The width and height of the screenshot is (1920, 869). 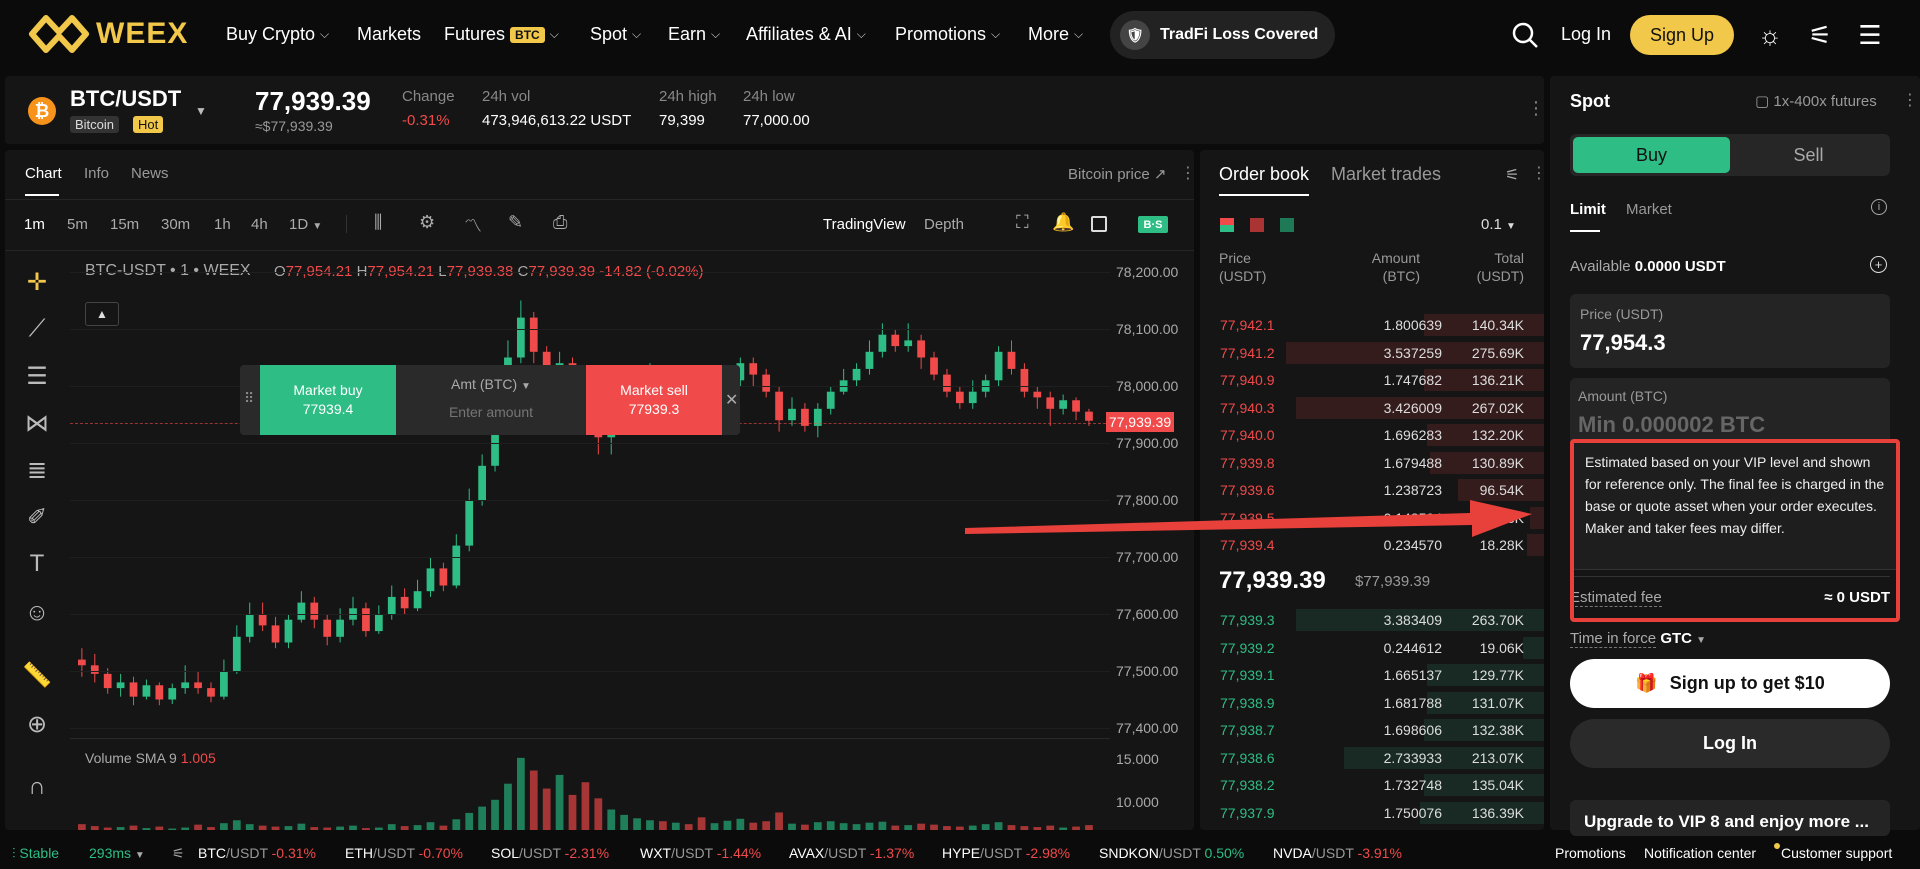 I want to click on text-icon: T, so click(x=37, y=564).